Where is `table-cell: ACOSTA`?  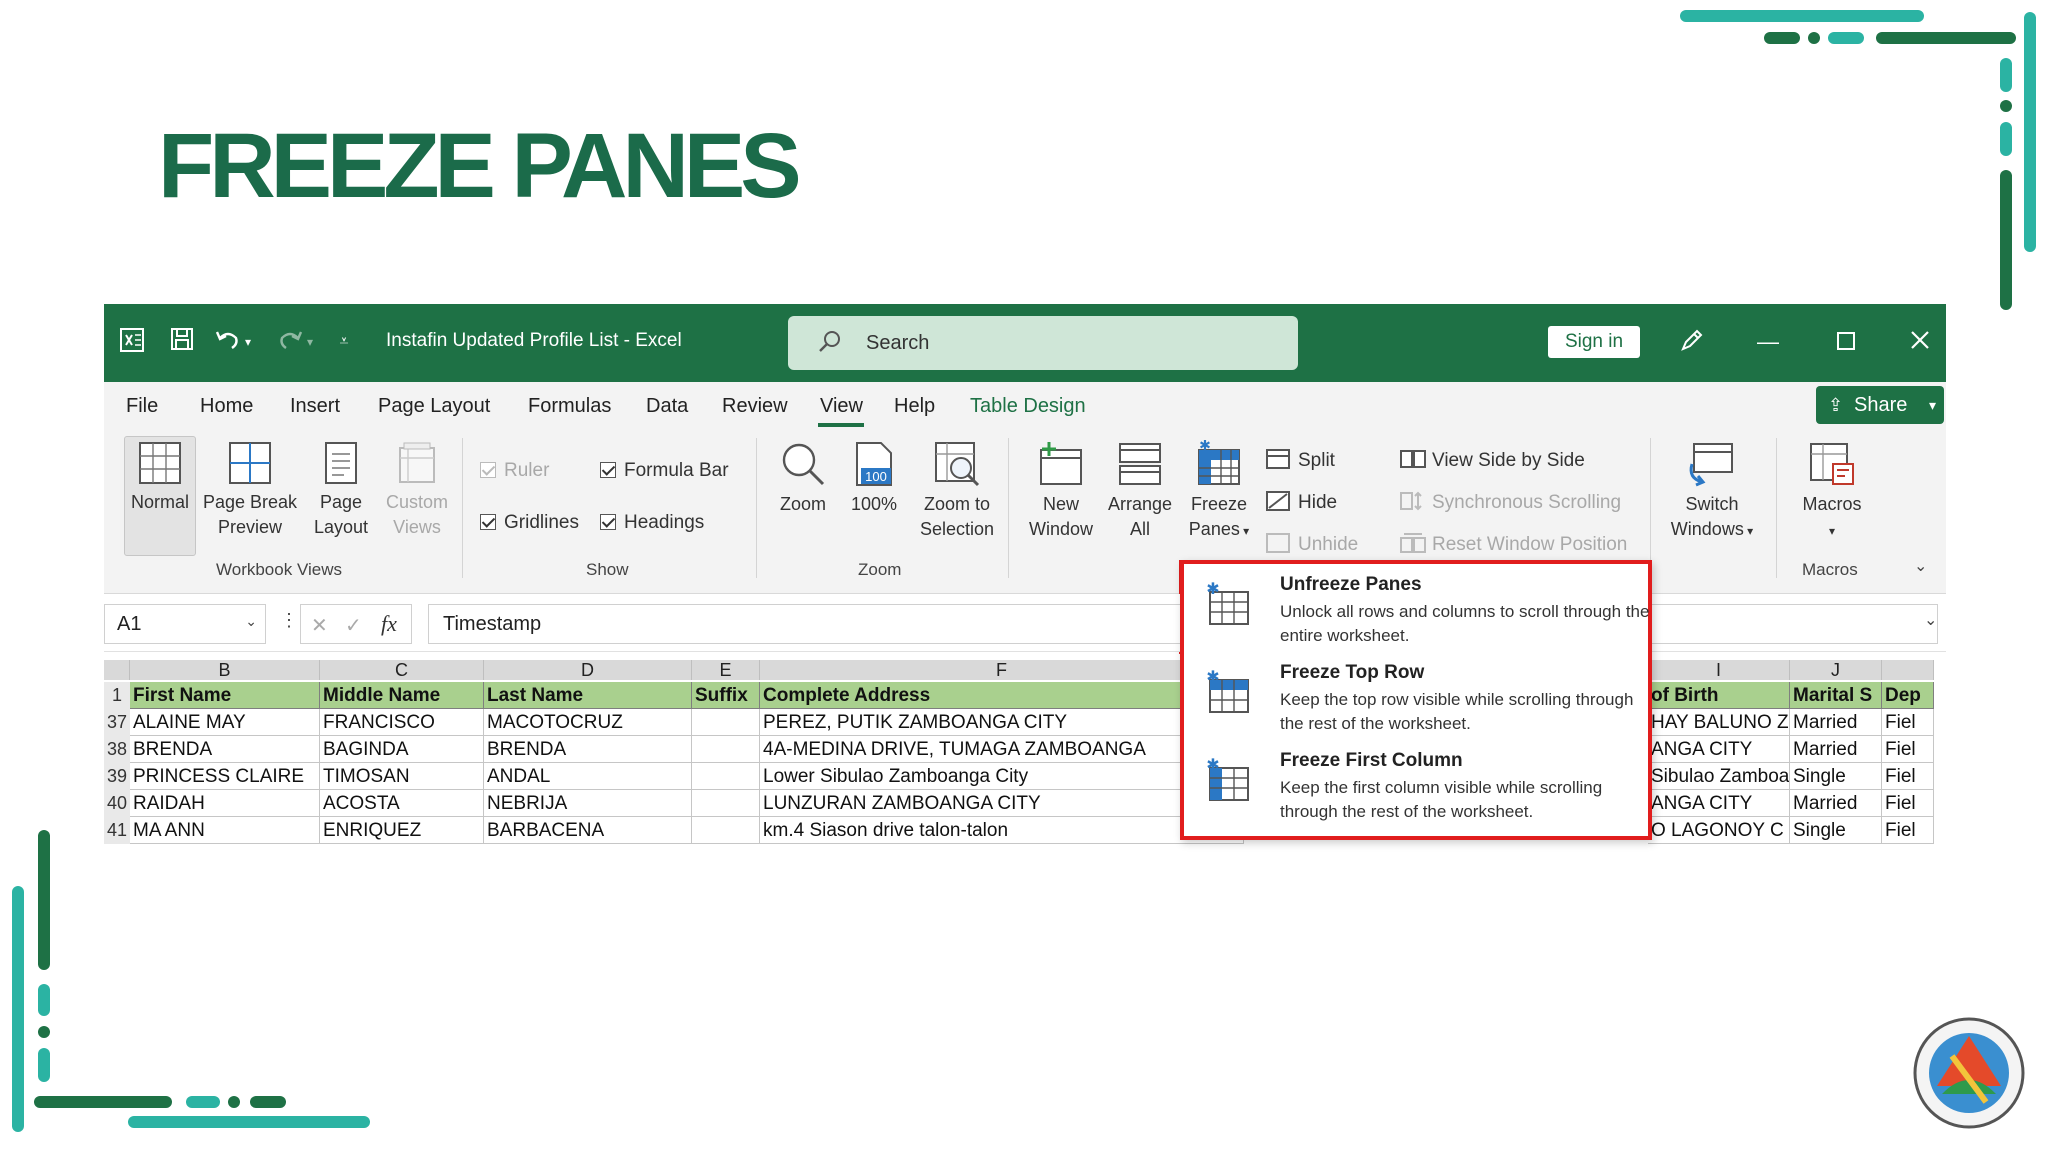
table-cell: ACOSTA is located at coordinates (402, 803).